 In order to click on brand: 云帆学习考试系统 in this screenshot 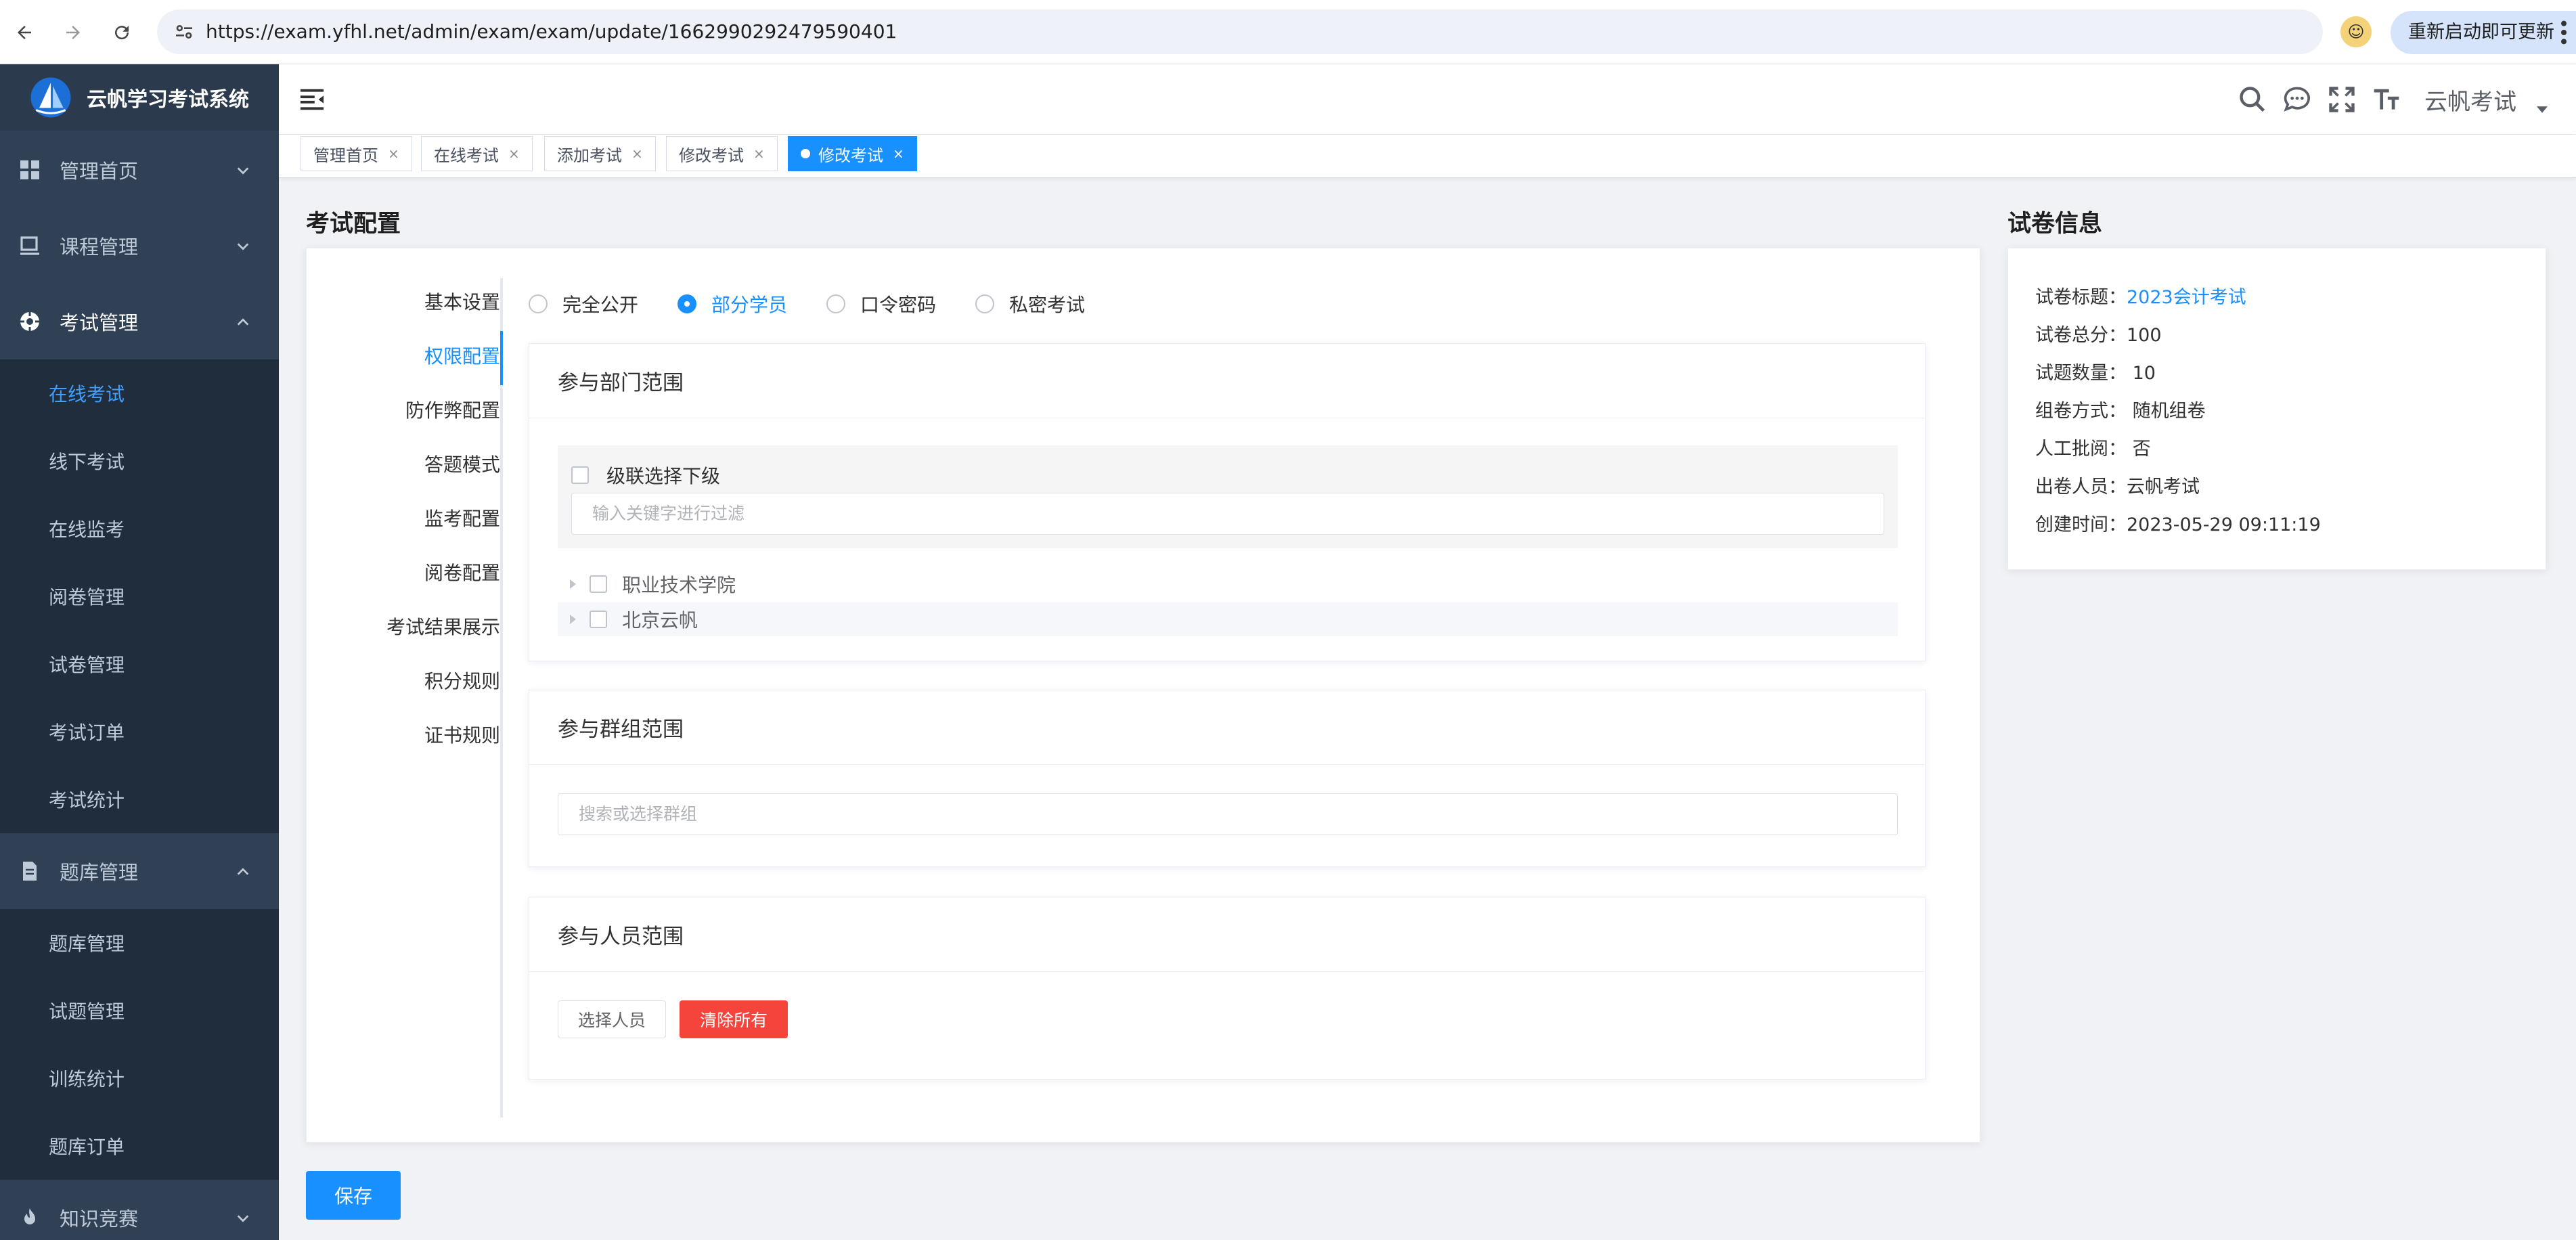, I will do `click(139, 98)`.